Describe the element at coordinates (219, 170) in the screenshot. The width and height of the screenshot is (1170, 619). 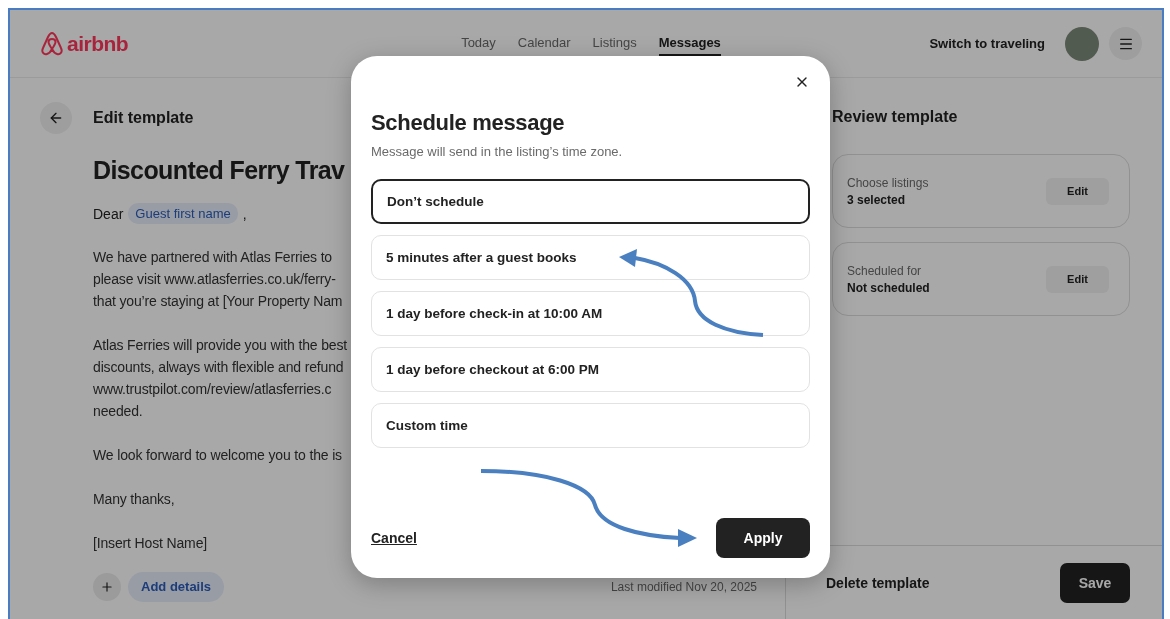
I see `template-title: Discounted Ferry Trav` at that location.